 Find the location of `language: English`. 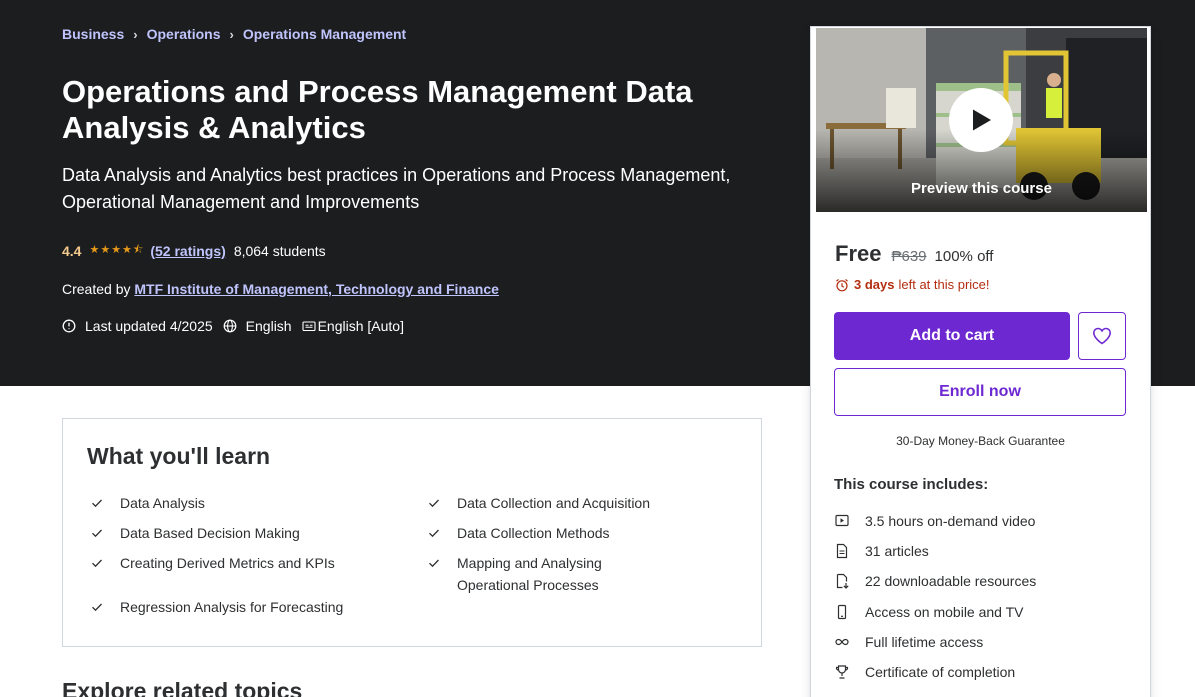

language: English is located at coordinates (257, 326).